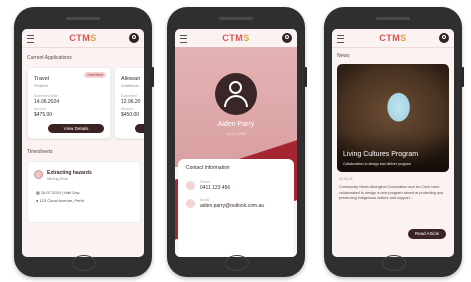 The height and width of the screenshot is (282, 471). Describe the element at coordinates (427, 234) in the screenshot. I see `read-article-button: Read Article` at that location.